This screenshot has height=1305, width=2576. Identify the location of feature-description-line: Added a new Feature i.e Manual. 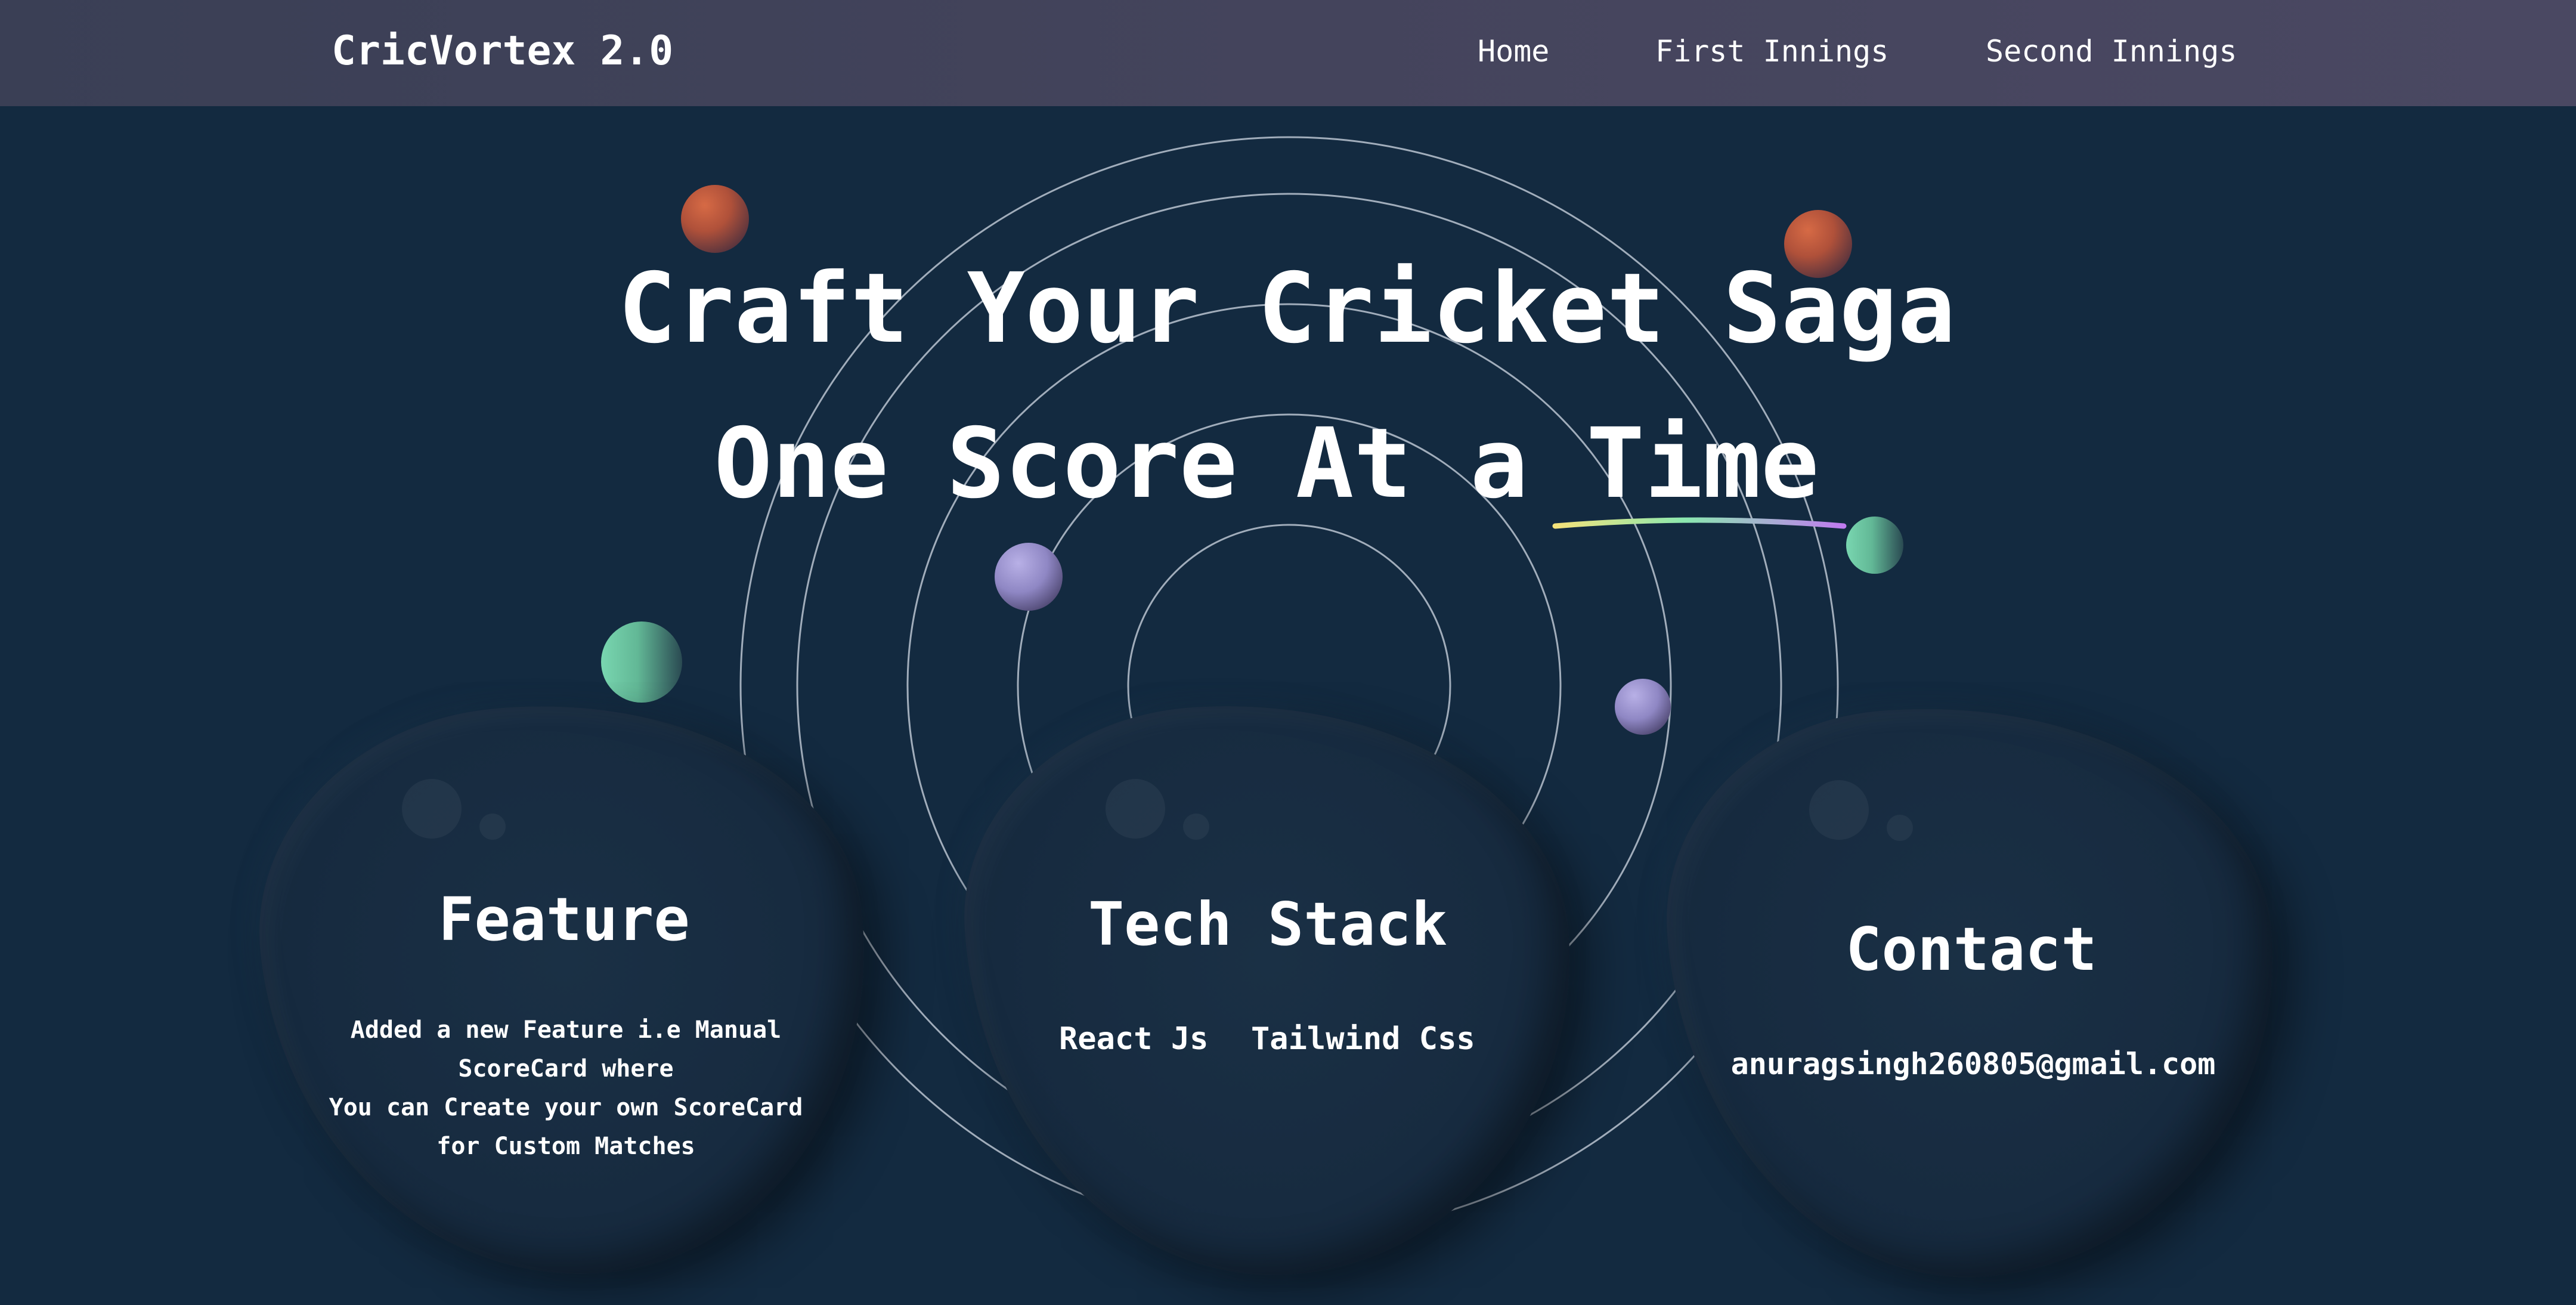
(566, 1030).